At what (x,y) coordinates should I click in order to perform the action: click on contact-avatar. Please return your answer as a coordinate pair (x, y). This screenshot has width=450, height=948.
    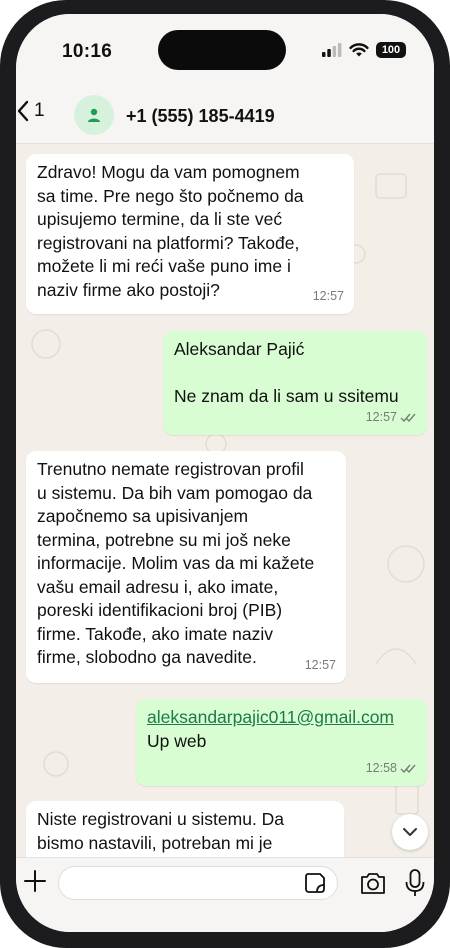
    Looking at the image, I should click on (94, 115).